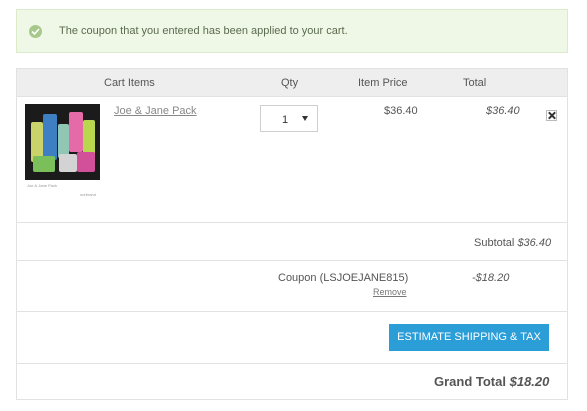  I want to click on item-total: $36.40, so click(503, 111).